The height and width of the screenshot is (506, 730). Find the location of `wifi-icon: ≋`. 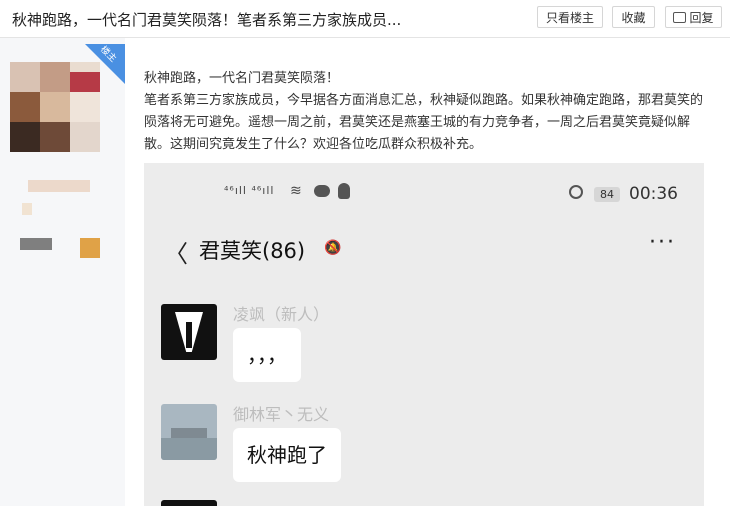

wifi-icon: ≋ is located at coordinates (296, 191).